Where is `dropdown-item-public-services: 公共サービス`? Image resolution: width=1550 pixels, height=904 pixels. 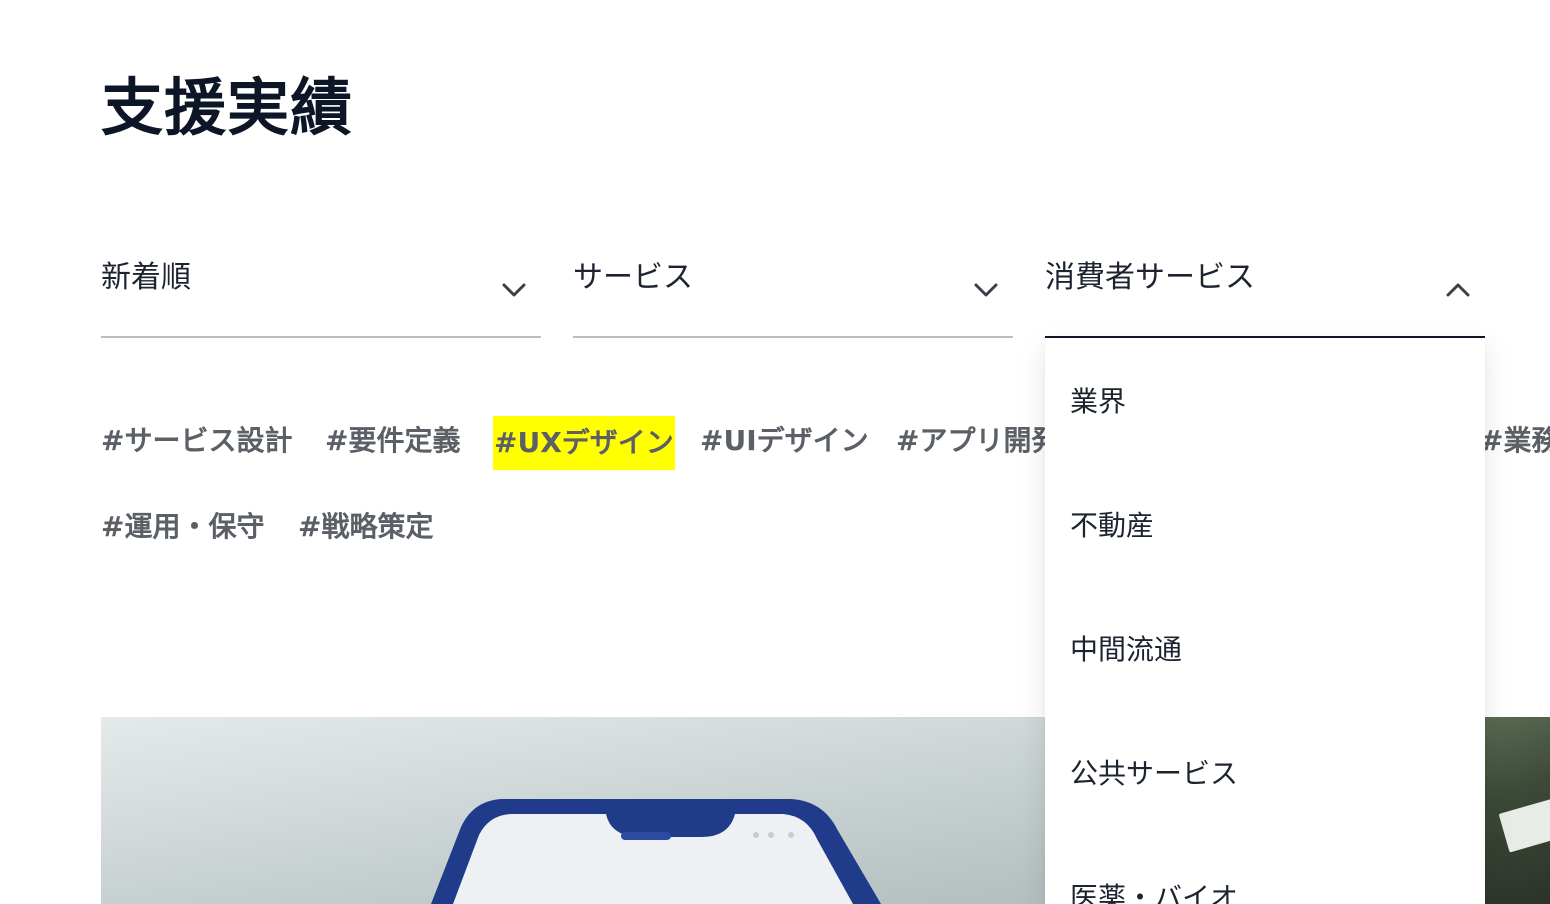
dropdown-item-public-services: 公共サービス is located at coordinates (1154, 774).